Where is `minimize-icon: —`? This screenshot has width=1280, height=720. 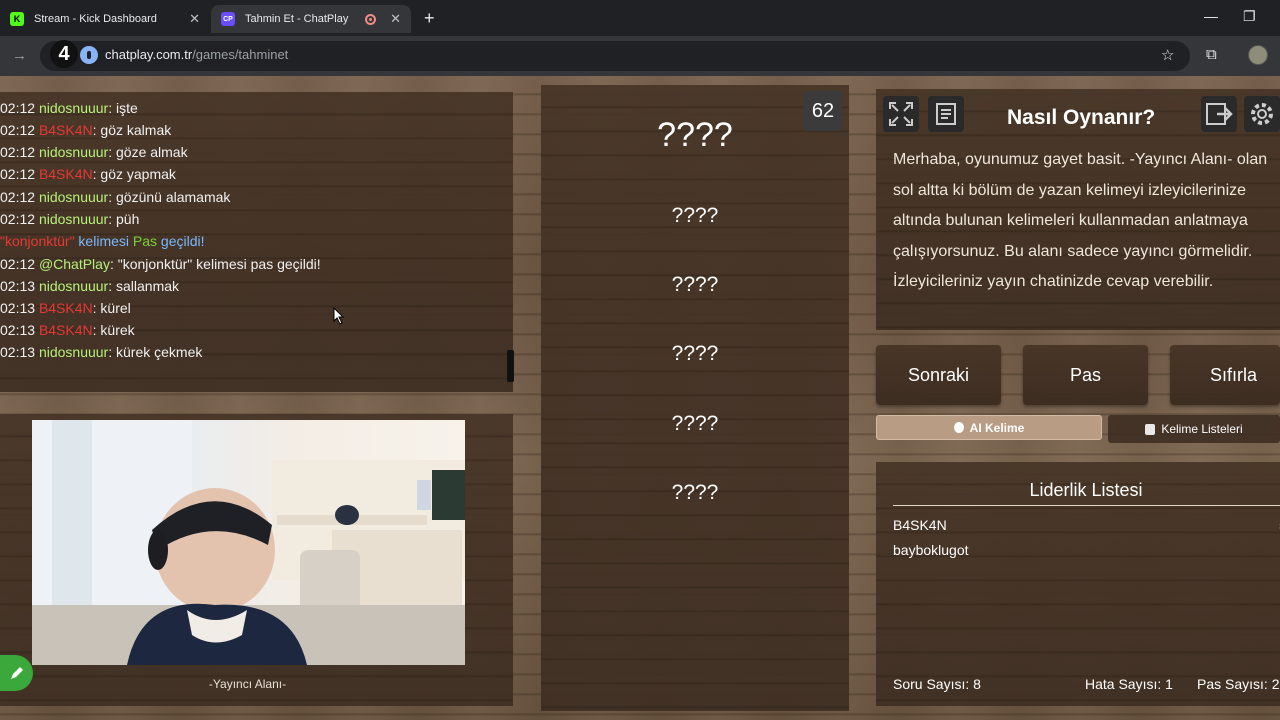 minimize-icon: — is located at coordinates (1211, 16).